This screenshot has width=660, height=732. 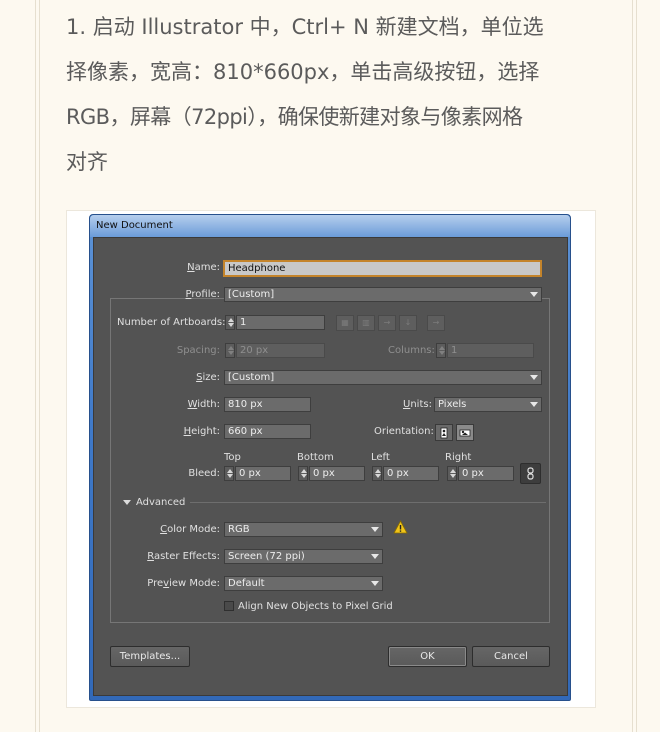 I want to click on size-label: Size:, so click(x=208, y=377).